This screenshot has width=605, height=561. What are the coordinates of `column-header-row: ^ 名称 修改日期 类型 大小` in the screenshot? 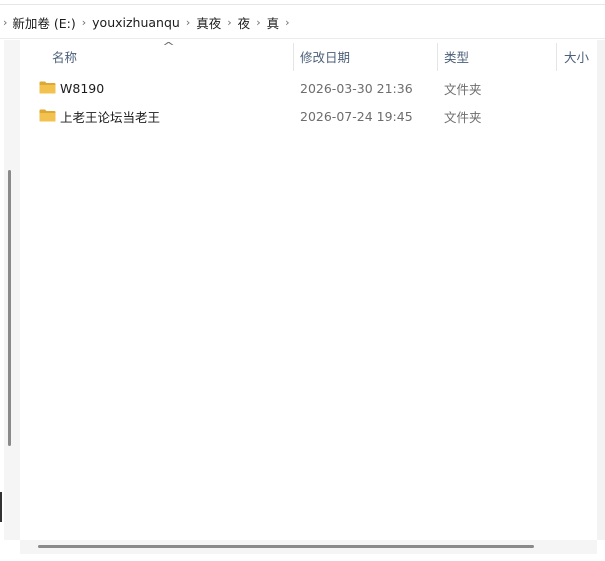 It's located at (312, 56).